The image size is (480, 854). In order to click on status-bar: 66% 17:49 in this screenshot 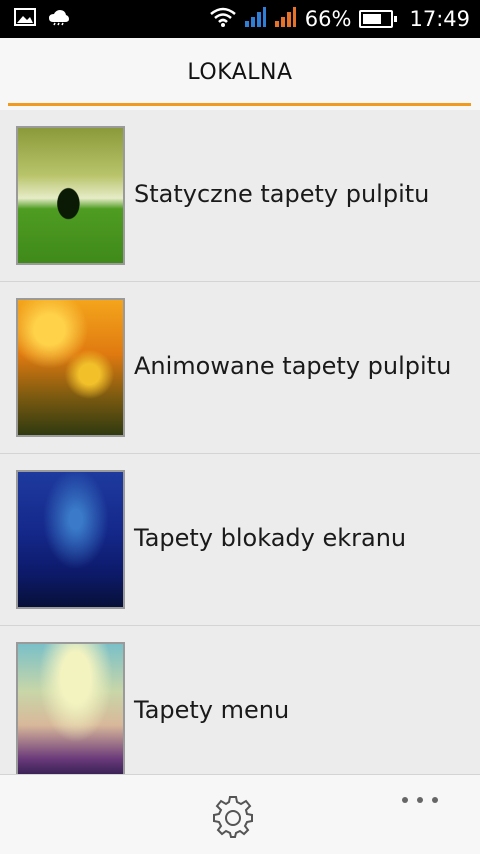, I will do `click(240, 19)`.